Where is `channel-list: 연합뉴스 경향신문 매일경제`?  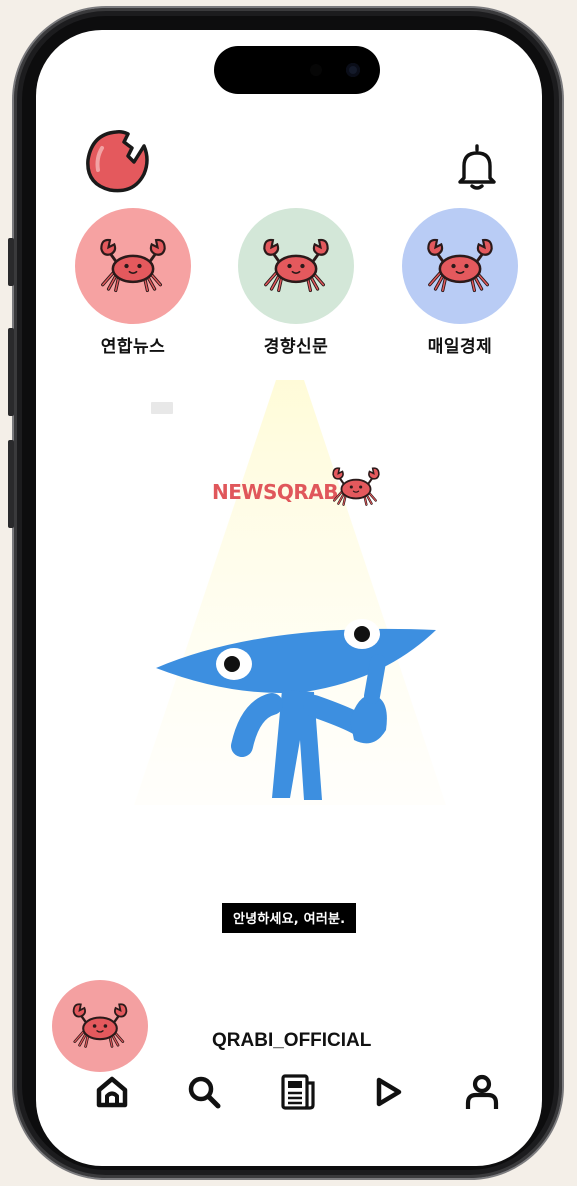 channel-list: 연합뉴스 경향신문 매일경제 is located at coordinates (289, 283).